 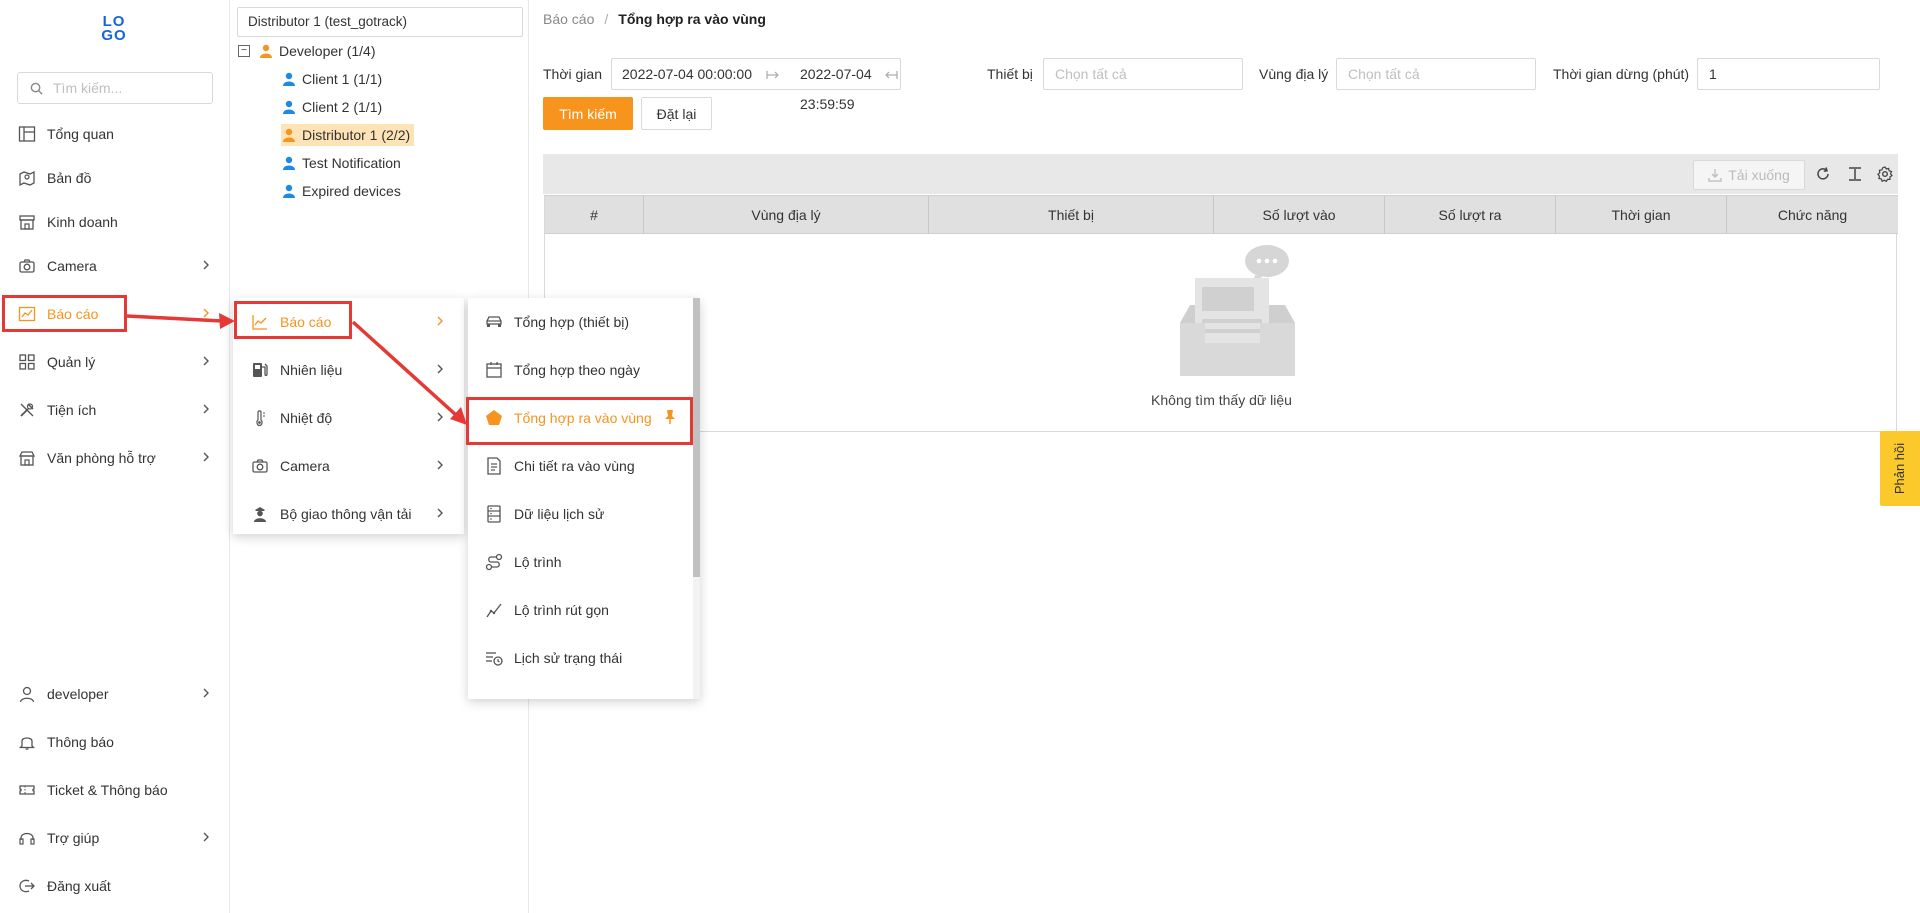 I want to click on fuel-icon, so click(x=260, y=370).